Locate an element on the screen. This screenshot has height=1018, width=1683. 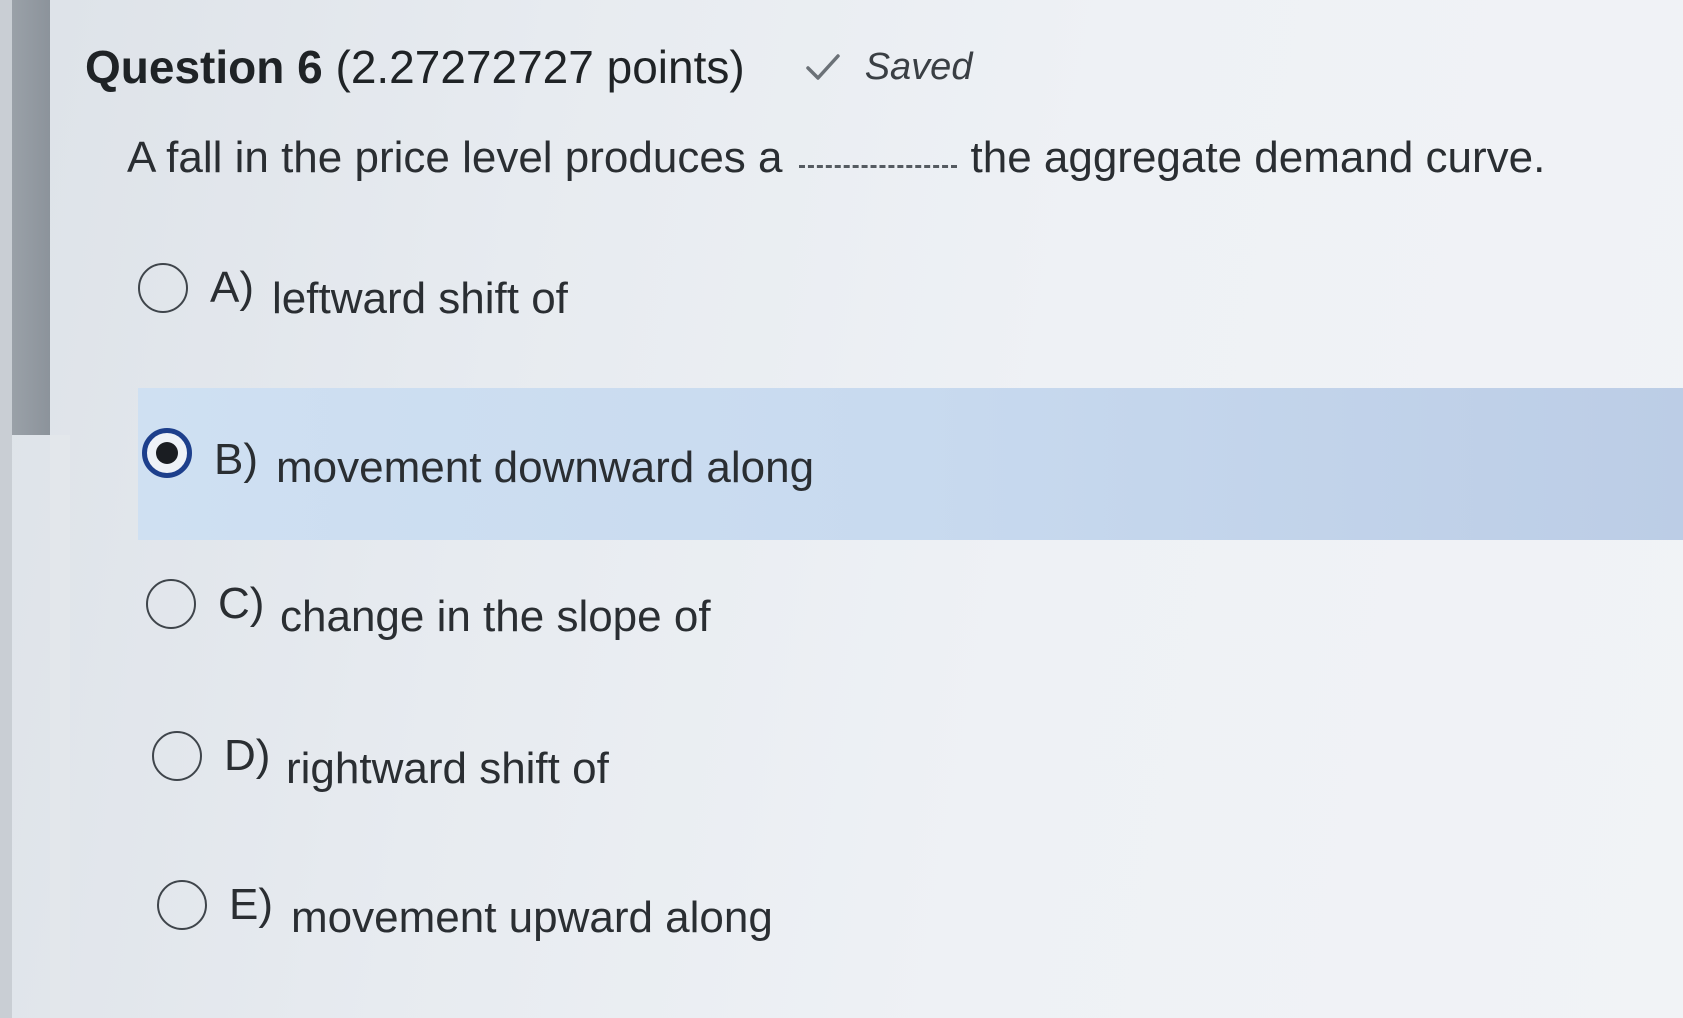
radio-button-d is located at coordinates (177, 756).